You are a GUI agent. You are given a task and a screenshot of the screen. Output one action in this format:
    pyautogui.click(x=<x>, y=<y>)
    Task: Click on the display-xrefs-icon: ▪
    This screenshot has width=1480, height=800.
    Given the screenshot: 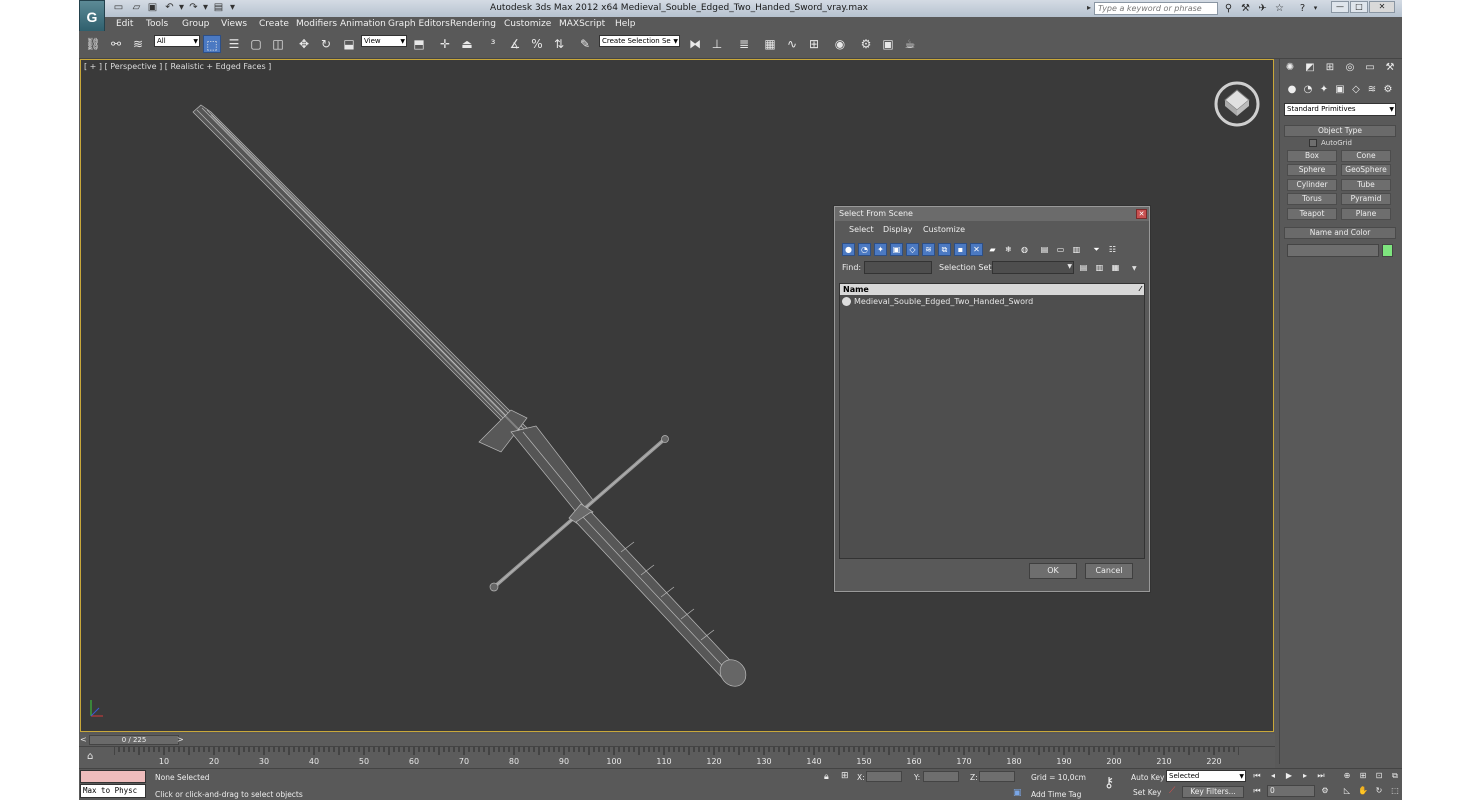 What is the action you would take?
    pyautogui.click(x=960, y=249)
    